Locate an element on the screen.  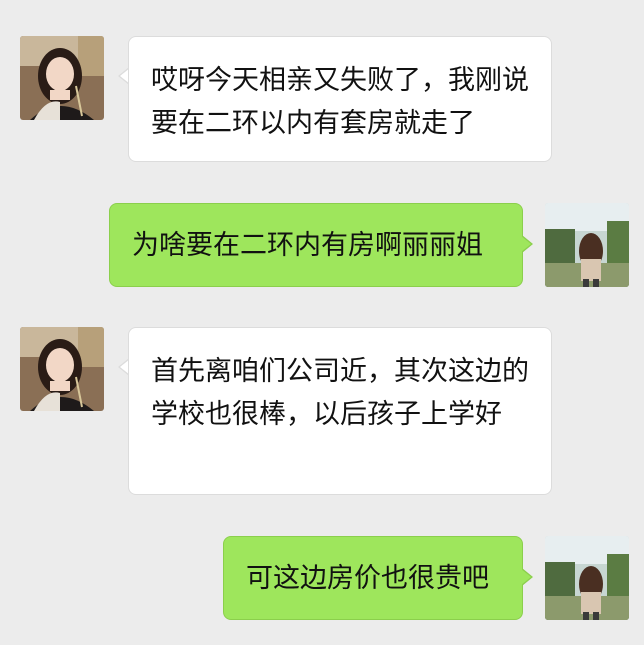
message-bubble-sent: 为啥要在二环内有房啊丽丽姐 is located at coordinates (316, 245).